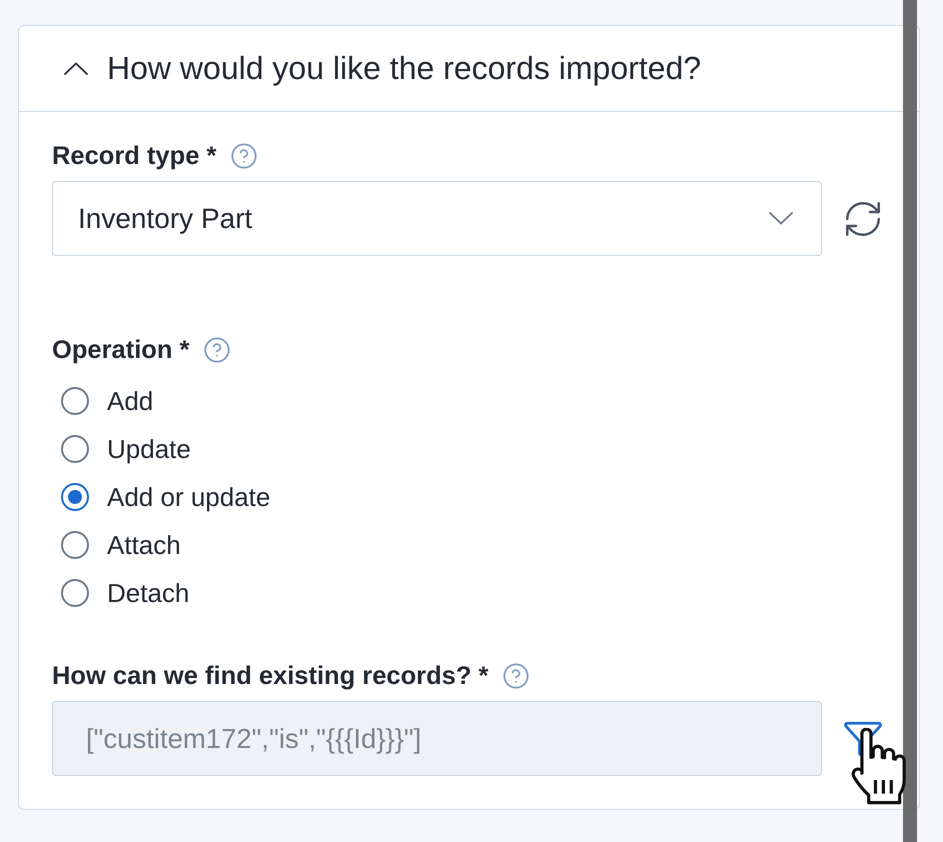 The image size is (943, 842). Describe the element at coordinates (880, 767) in the screenshot. I see `hand-cursor-icon` at that location.